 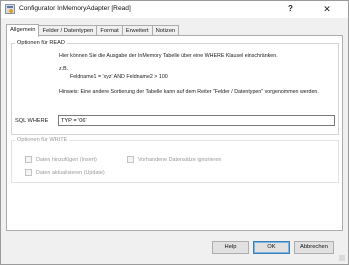 I want to click on insert-checkbox: Daten hinzufügen (Insert), so click(x=61, y=159).